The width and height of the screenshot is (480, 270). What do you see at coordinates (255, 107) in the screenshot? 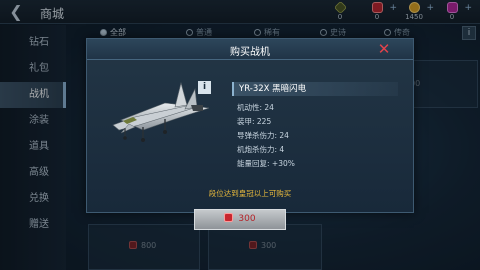
I see `stat-maneuverability: 机动性: 24` at bounding box center [255, 107].